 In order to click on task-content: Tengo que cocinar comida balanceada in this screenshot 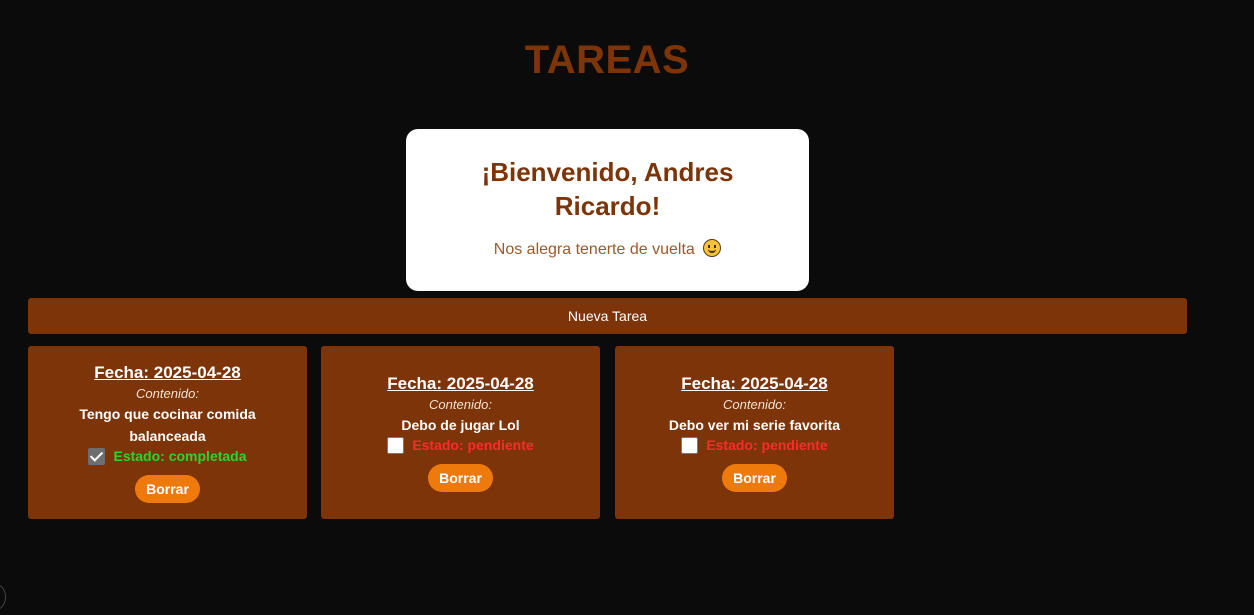, I will do `click(167, 424)`.